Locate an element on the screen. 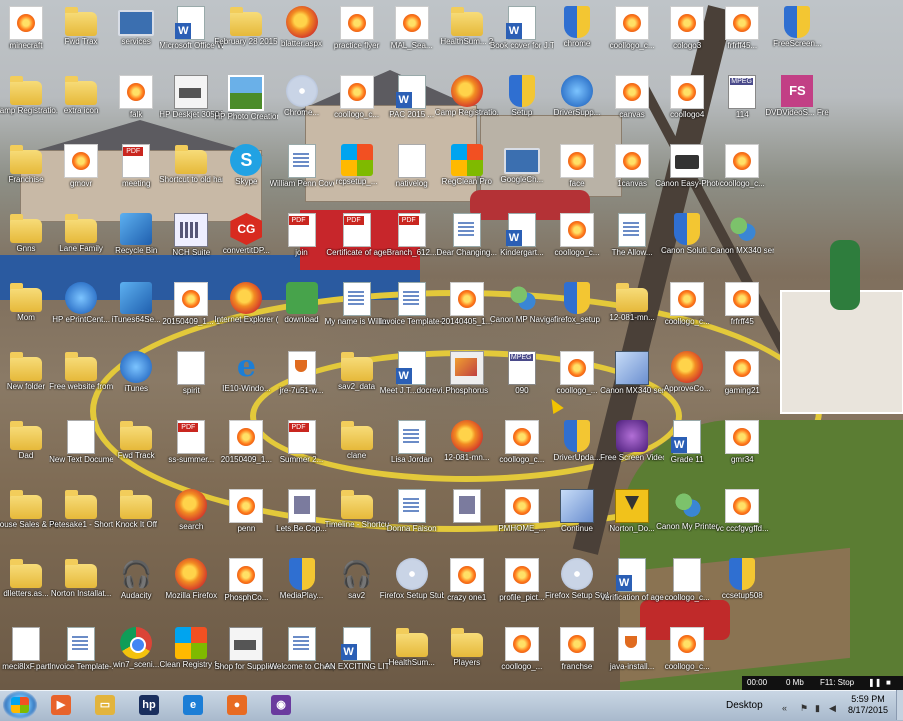  recorder-size: 0 Mb is located at coordinates (795, 682).